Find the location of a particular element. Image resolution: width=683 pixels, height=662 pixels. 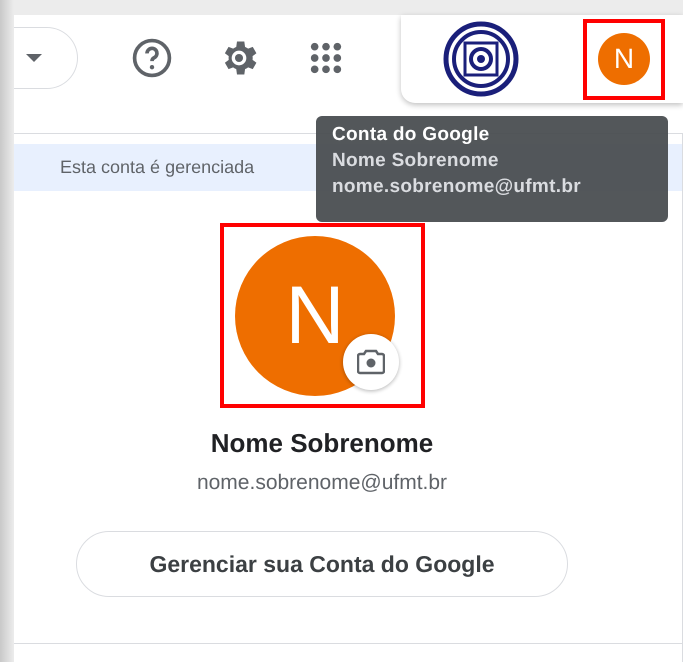

profile-avatar: N is located at coordinates (315, 316).